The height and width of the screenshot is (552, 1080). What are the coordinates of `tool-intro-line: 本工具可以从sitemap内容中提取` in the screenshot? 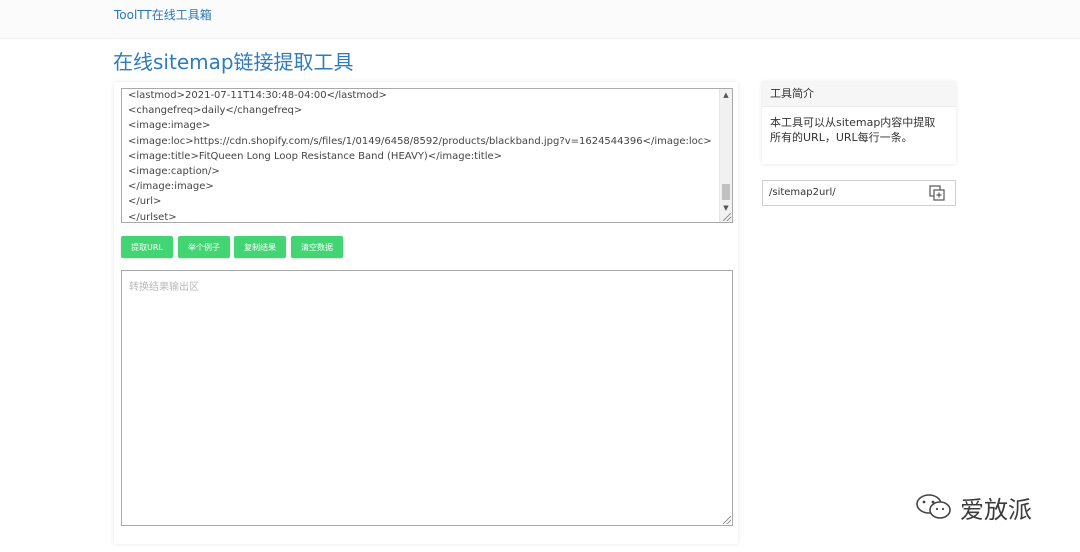 It's located at (853, 122).